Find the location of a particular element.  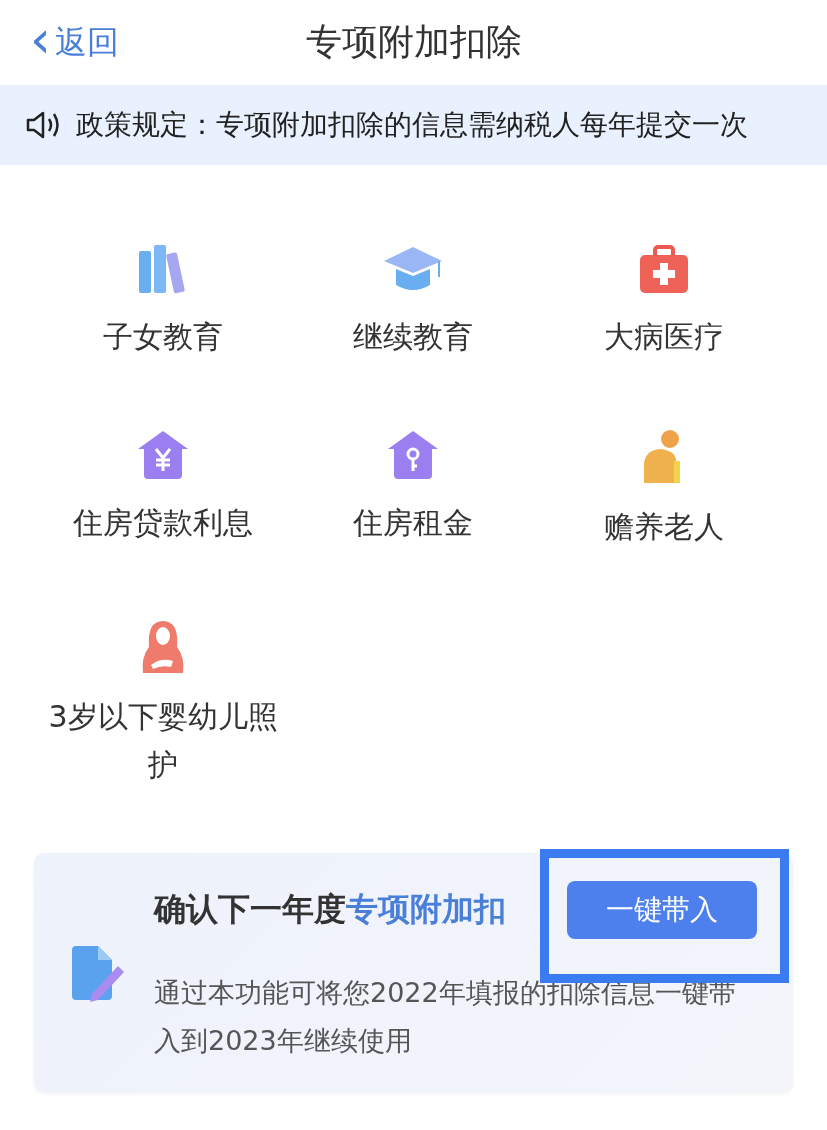

page-title: 专项附加扣除 is located at coordinates (413, 42).